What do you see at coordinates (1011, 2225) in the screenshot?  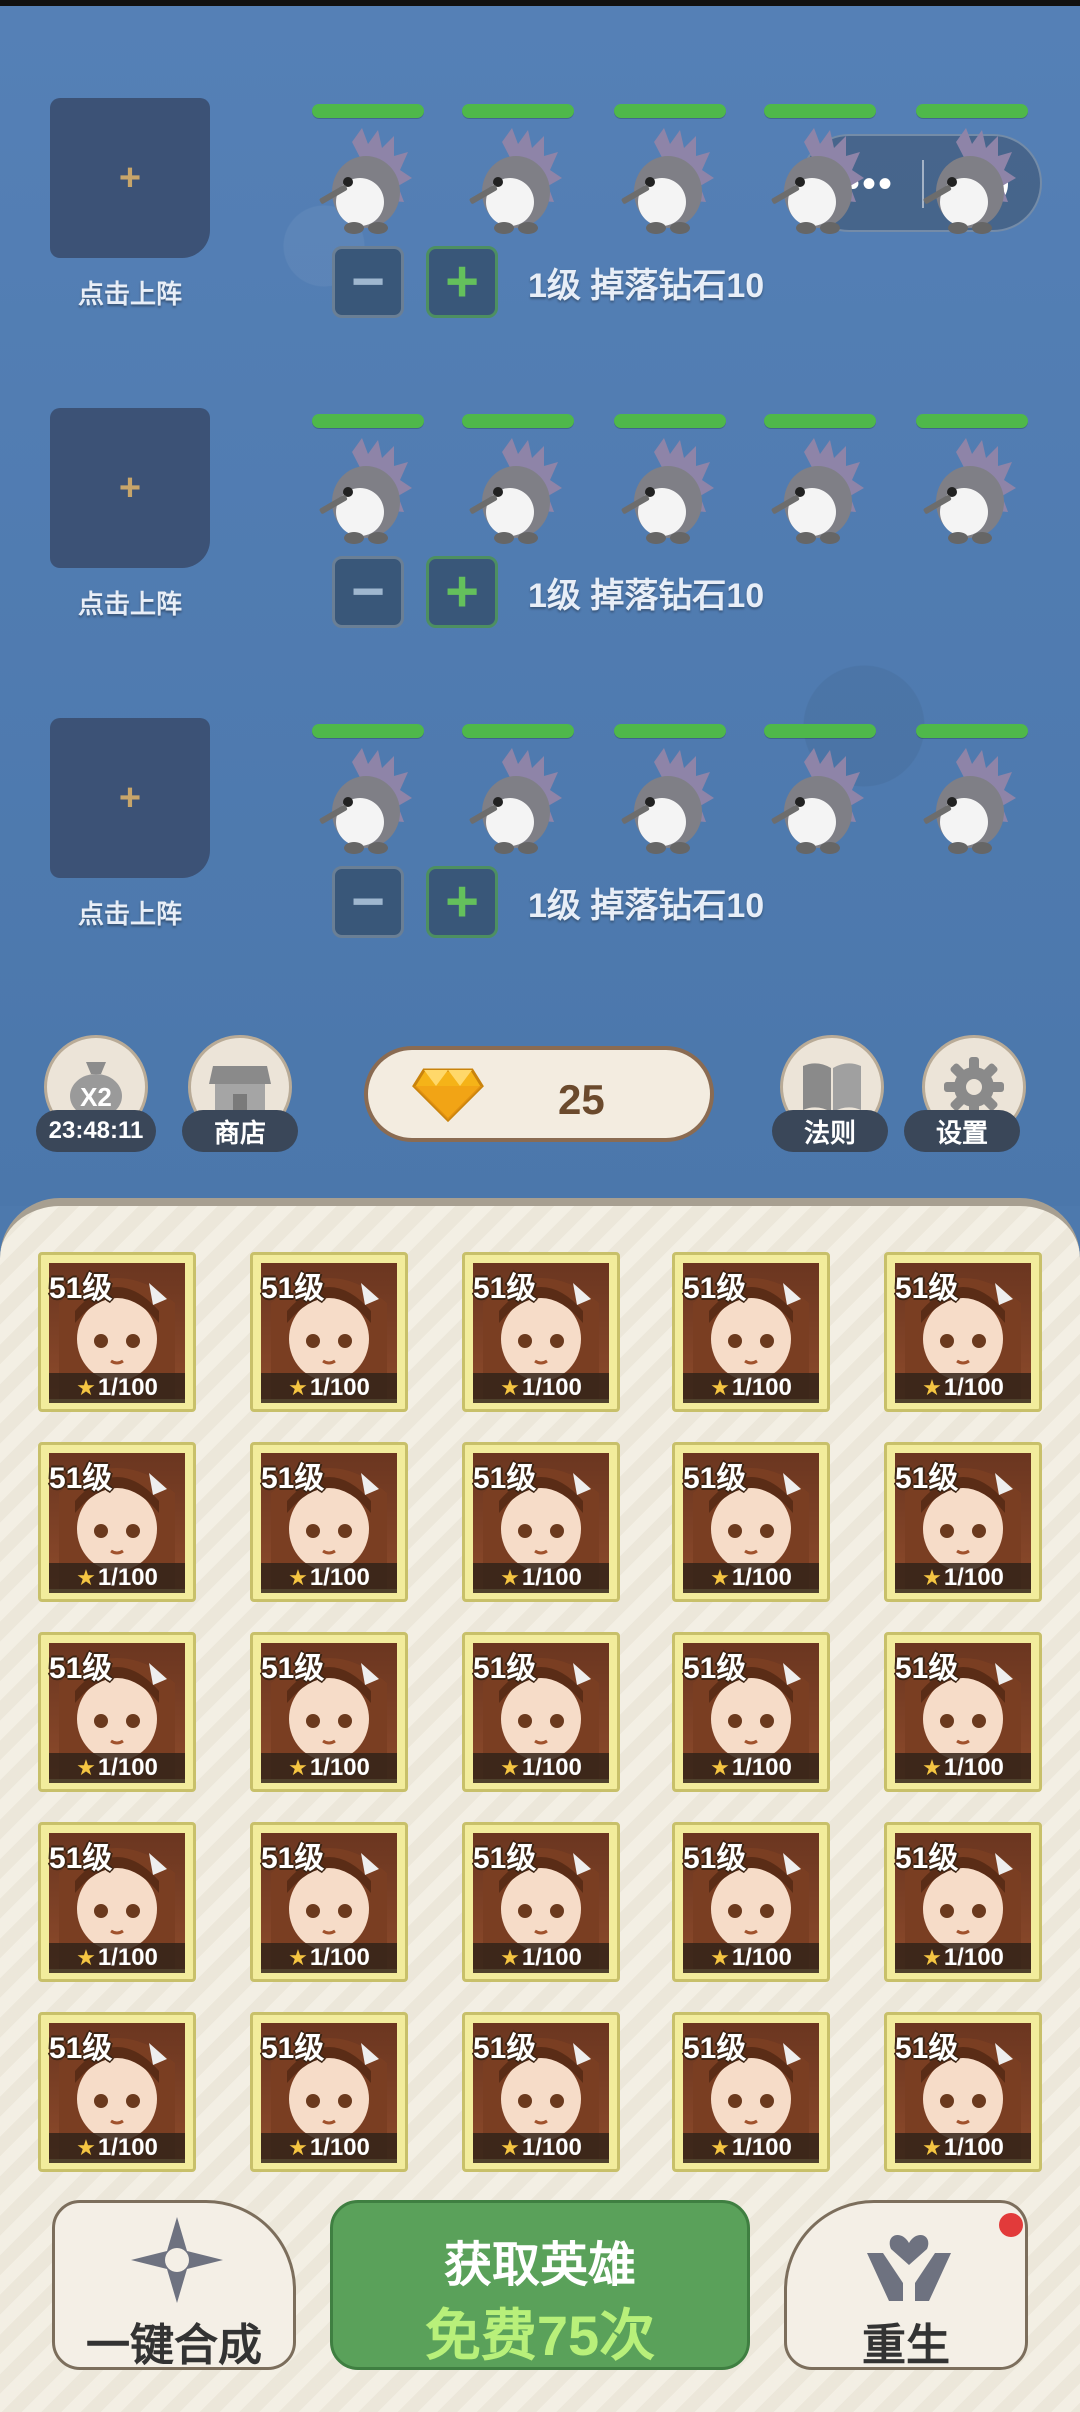 I see `notification-dot` at bounding box center [1011, 2225].